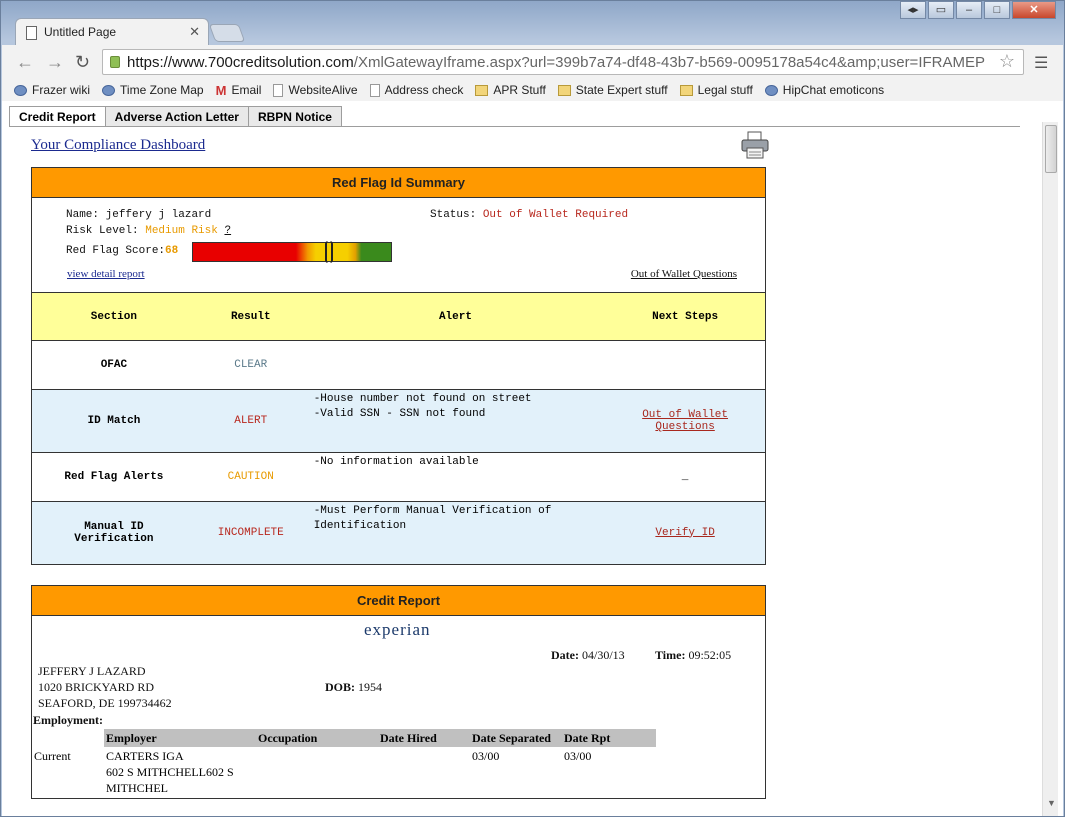  I want to click on status-value: Out of Wallet Required, so click(555, 215).